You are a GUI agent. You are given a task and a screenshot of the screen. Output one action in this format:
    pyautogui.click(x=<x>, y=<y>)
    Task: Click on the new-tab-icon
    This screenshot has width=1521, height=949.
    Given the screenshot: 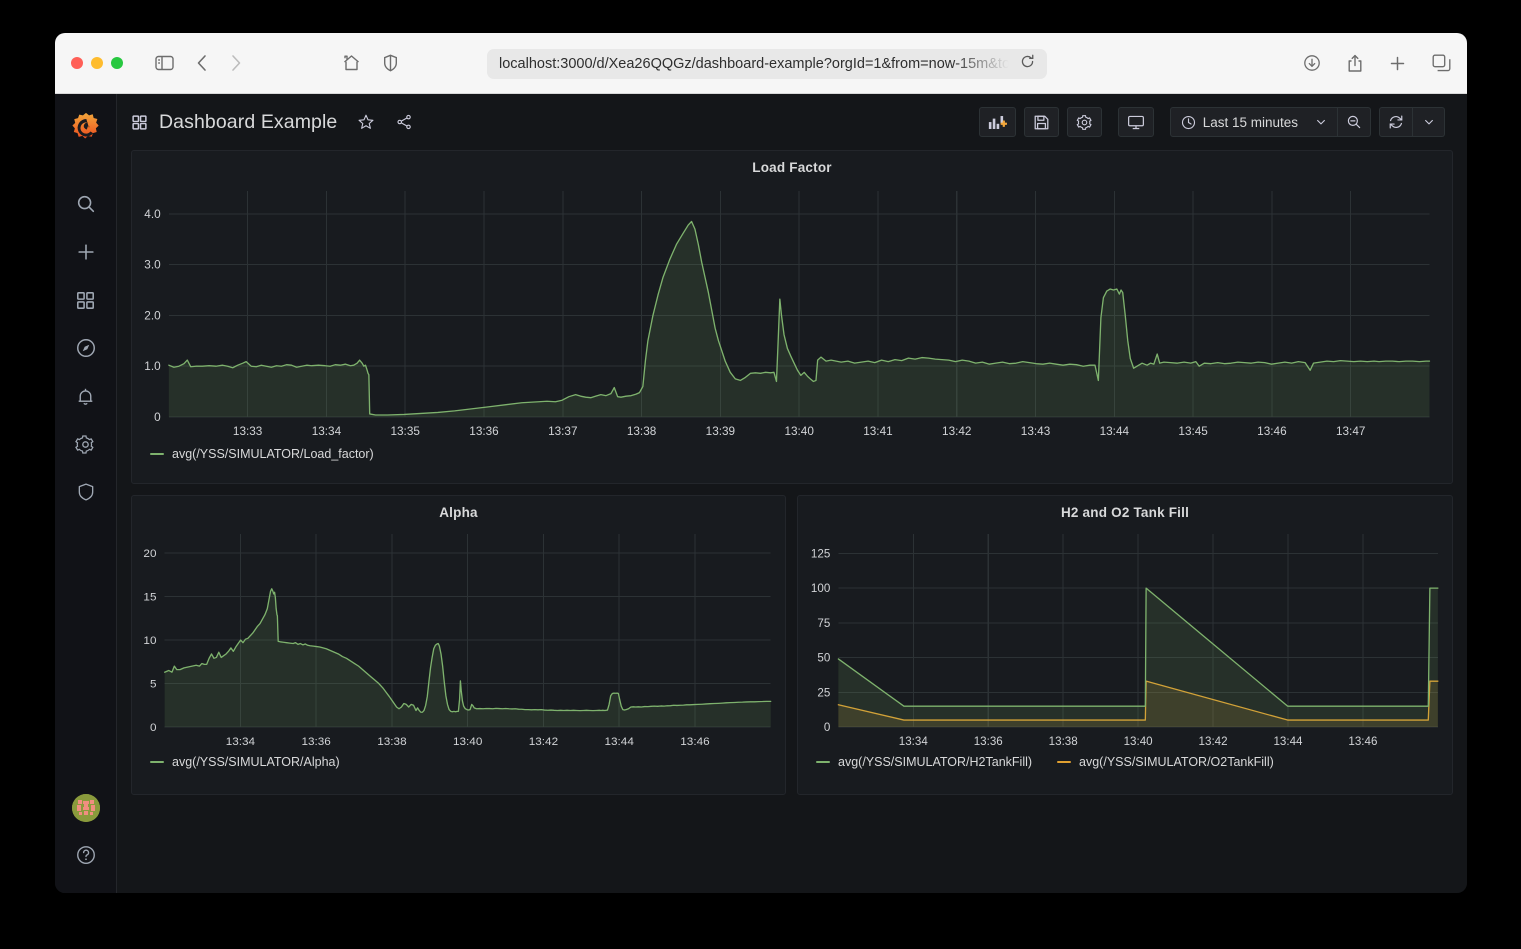 What is the action you would take?
    pyautogui.click(x=1397, y=63)
    